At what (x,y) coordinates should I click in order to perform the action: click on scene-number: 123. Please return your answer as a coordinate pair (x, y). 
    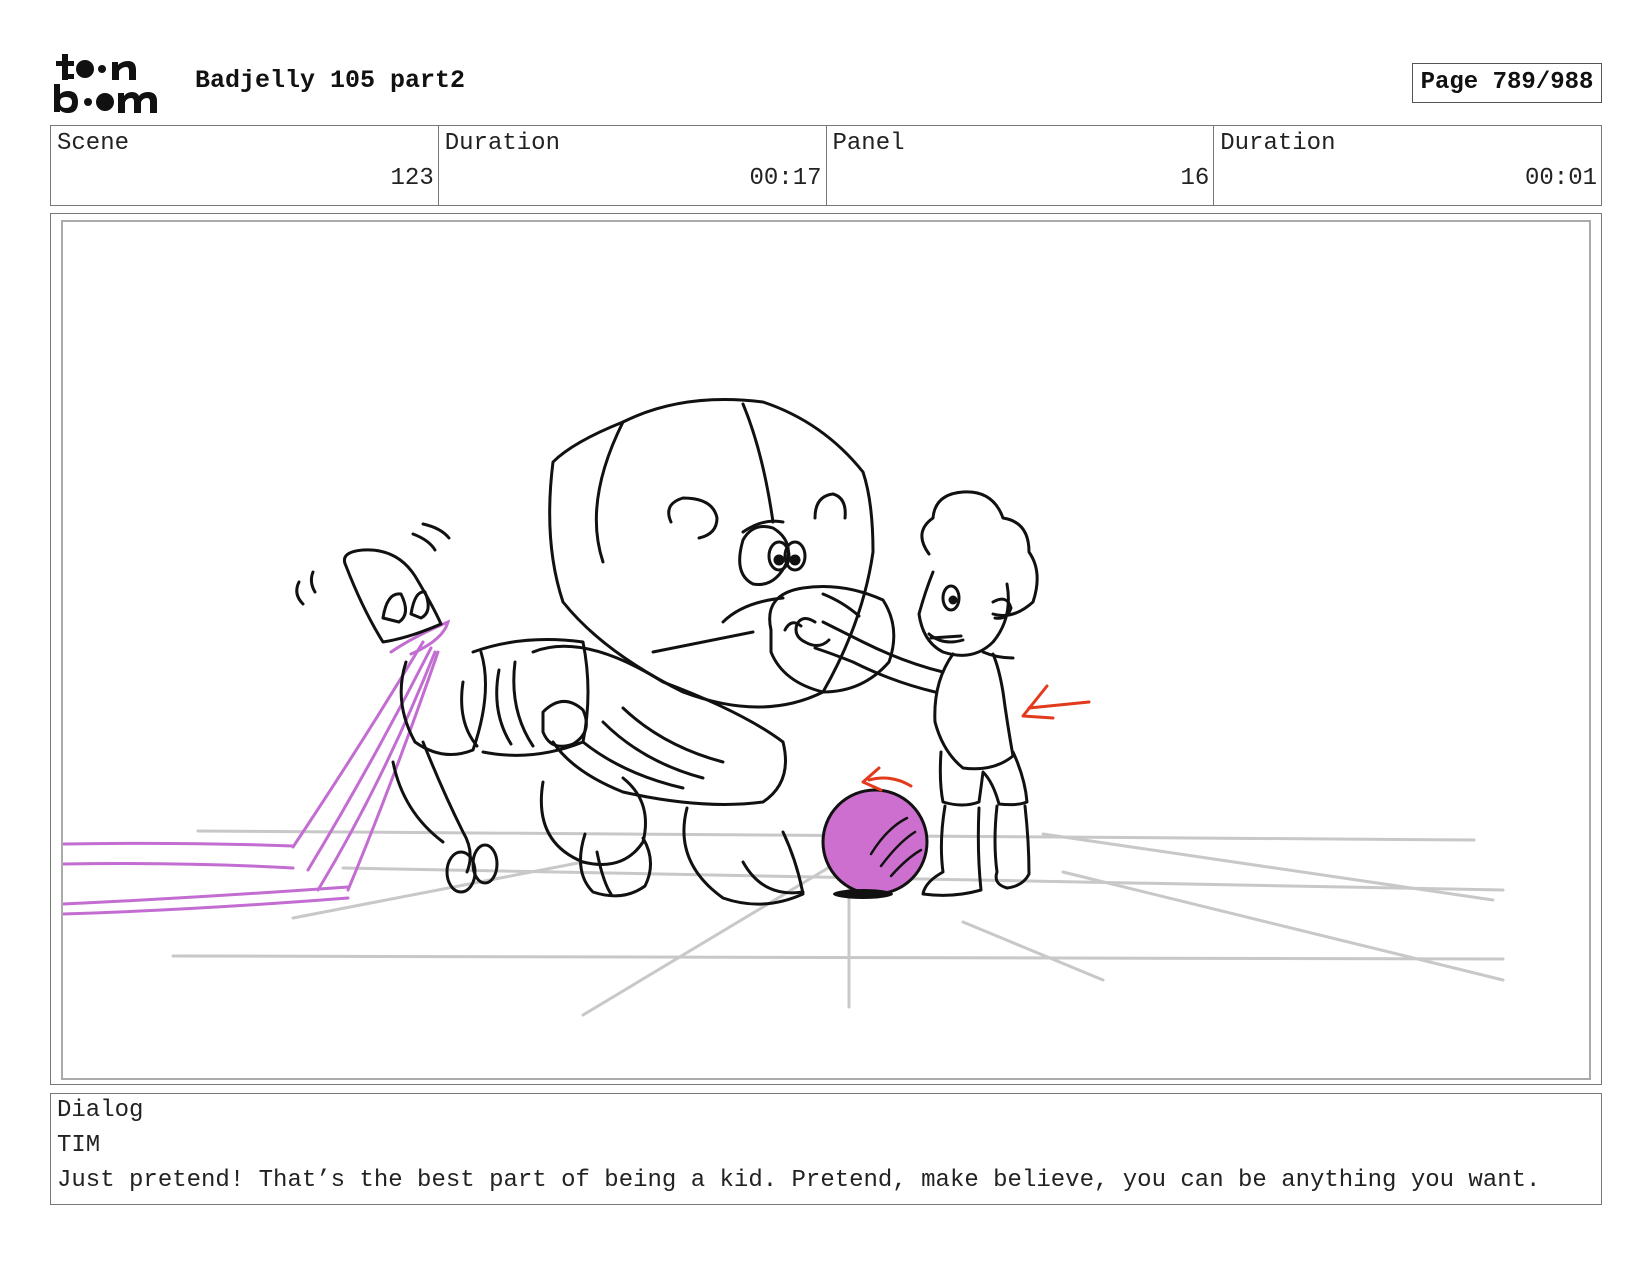
    Looking at the image, I should click on (412, 178).